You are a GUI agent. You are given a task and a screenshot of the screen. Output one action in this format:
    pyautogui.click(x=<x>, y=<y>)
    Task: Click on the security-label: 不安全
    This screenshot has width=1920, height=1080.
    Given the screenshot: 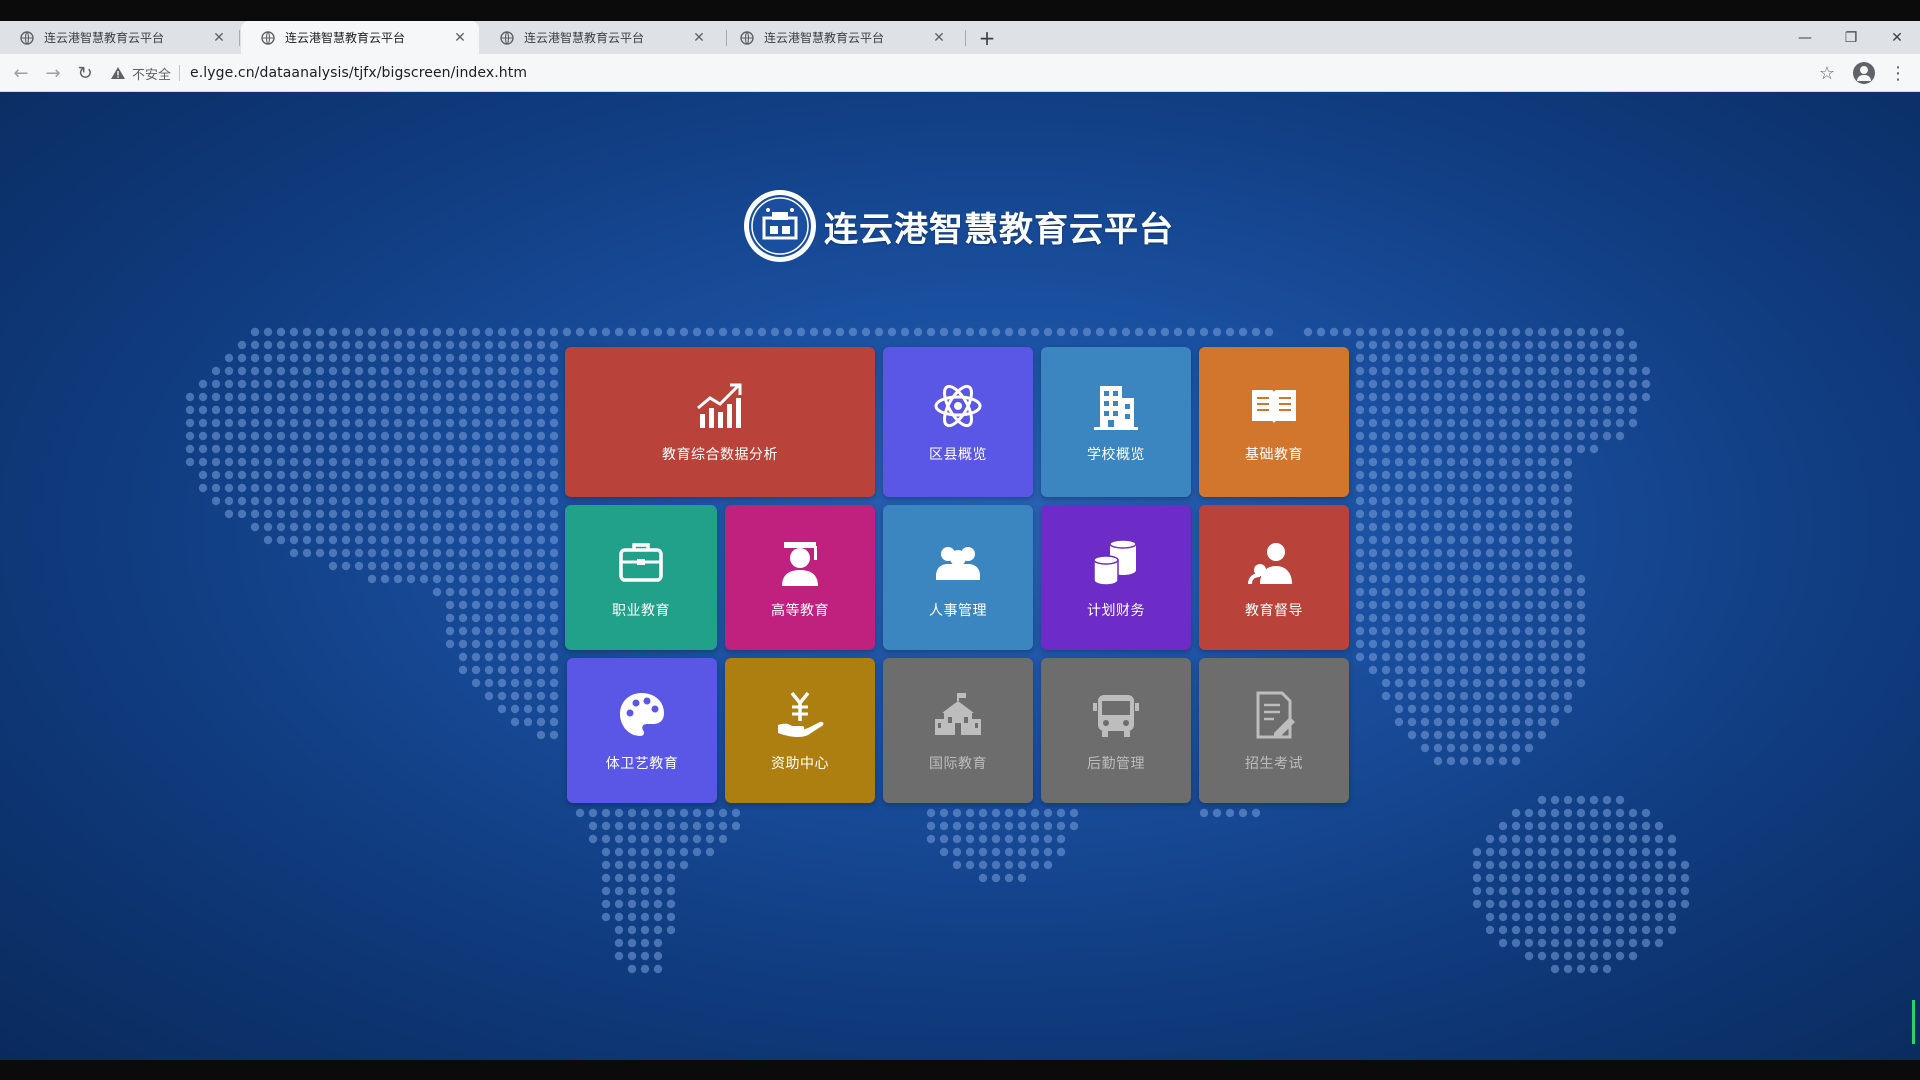 What is the action you would take?
    pyautogui.click(x=151, y=73)
    